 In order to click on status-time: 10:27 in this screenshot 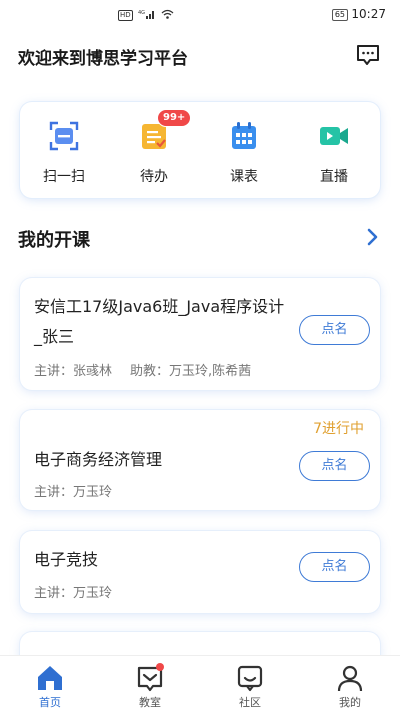, I will do `click(368, 14)`.